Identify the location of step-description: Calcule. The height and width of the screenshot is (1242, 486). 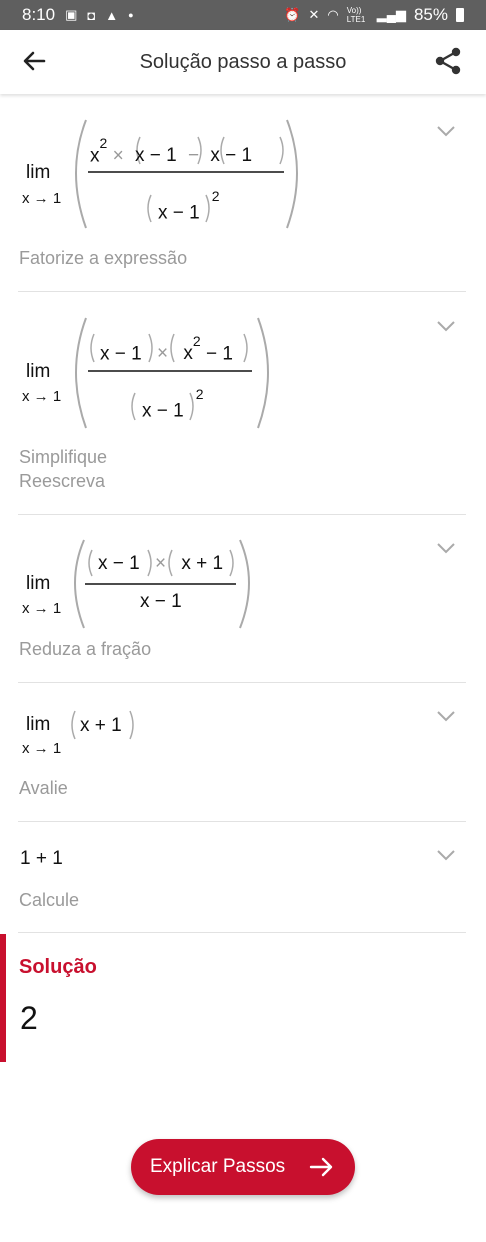
(49, 900).